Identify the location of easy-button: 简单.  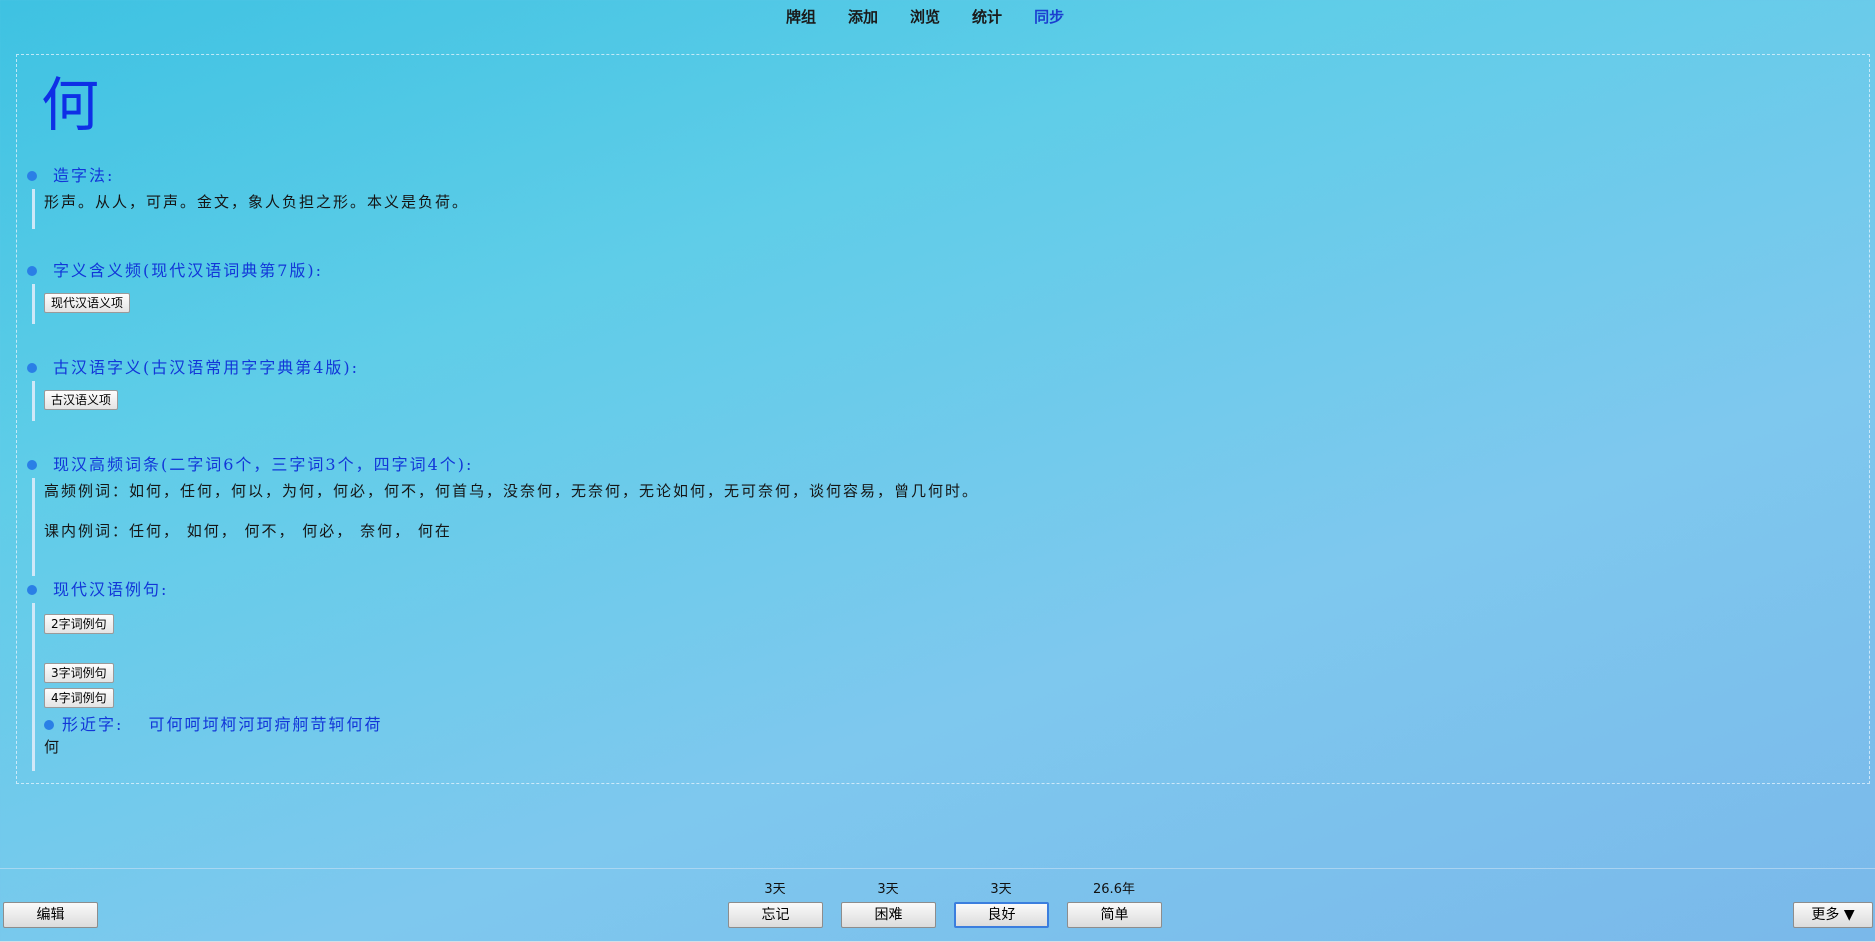
(1114, 915).